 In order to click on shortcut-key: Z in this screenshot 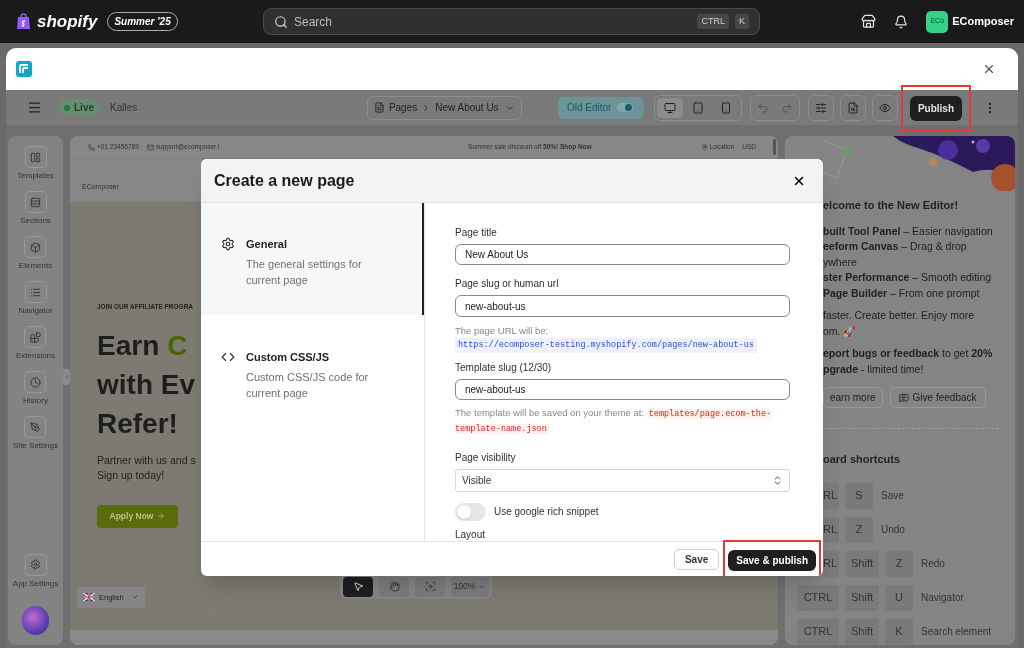, I will do `click(899, 563)`.